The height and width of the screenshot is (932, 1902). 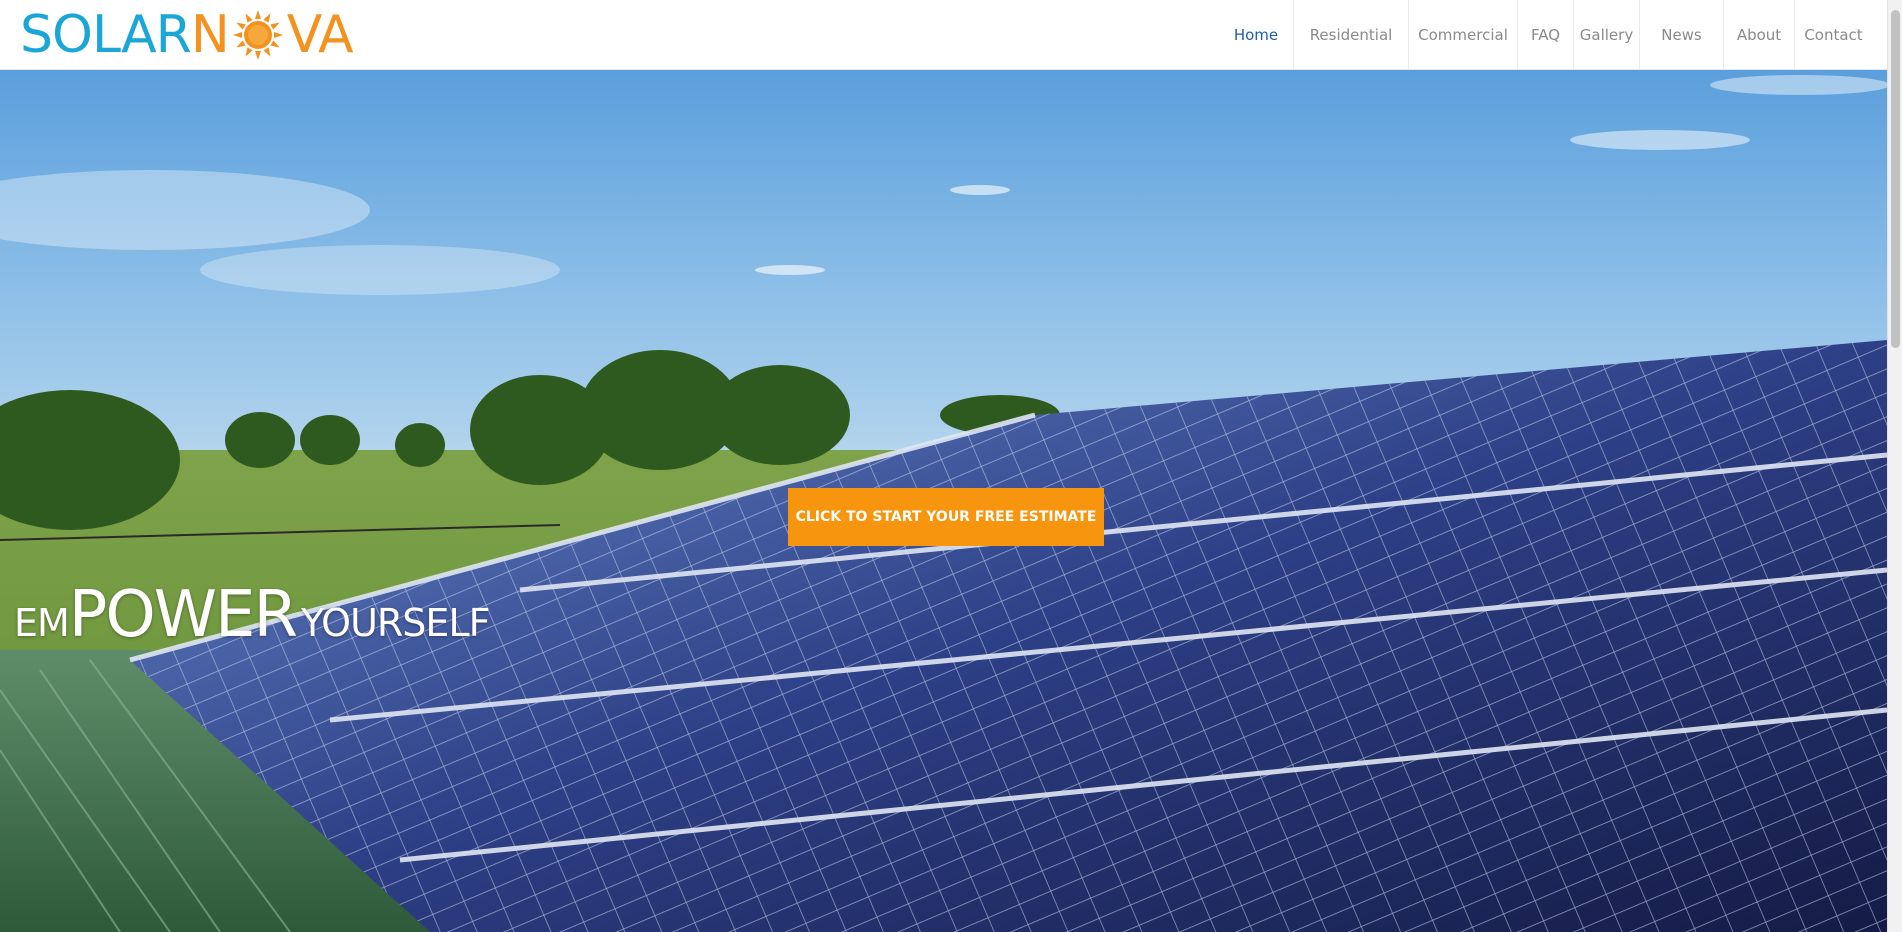 What do you see at coordinates (1894, 466) in the screenshot?
I see `page-scrollbar` at bounding box center [1894, 466].